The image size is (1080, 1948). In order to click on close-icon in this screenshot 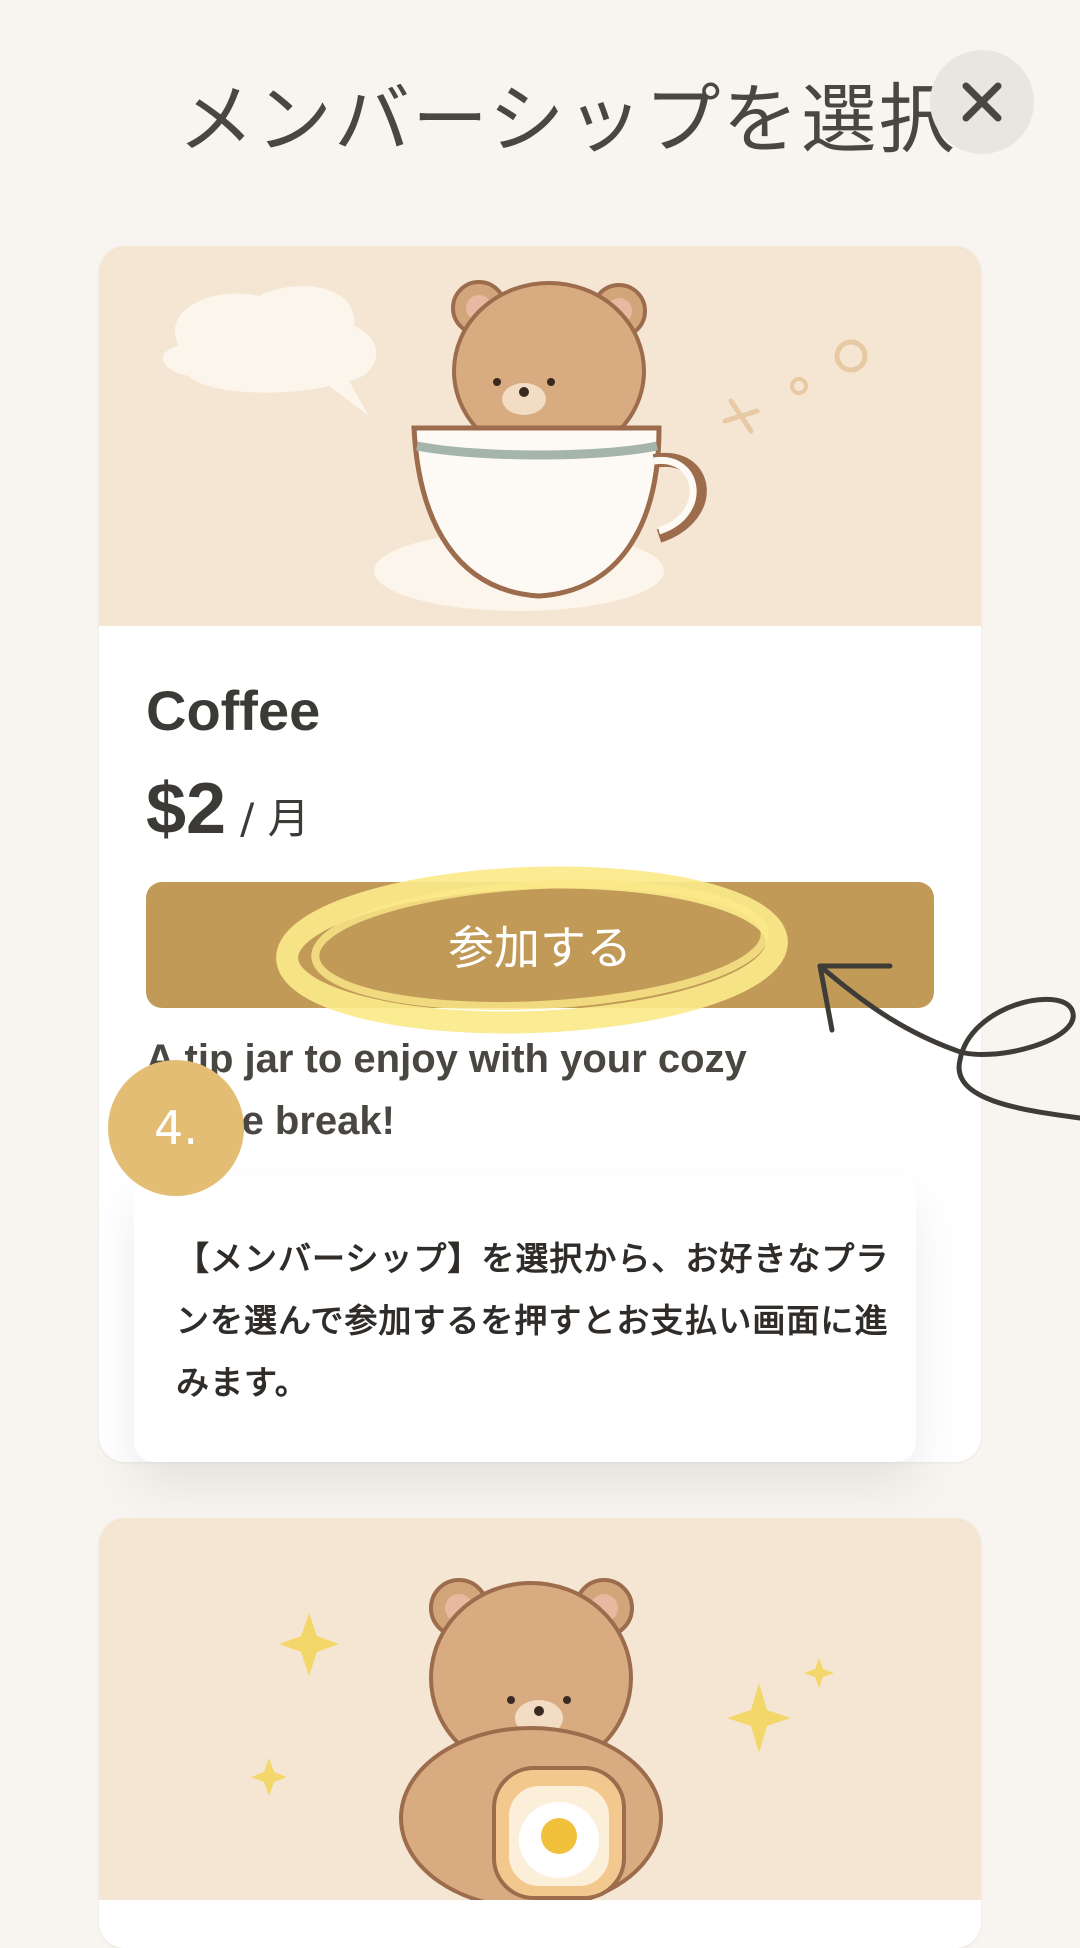, I will do `click(982, 102)`.